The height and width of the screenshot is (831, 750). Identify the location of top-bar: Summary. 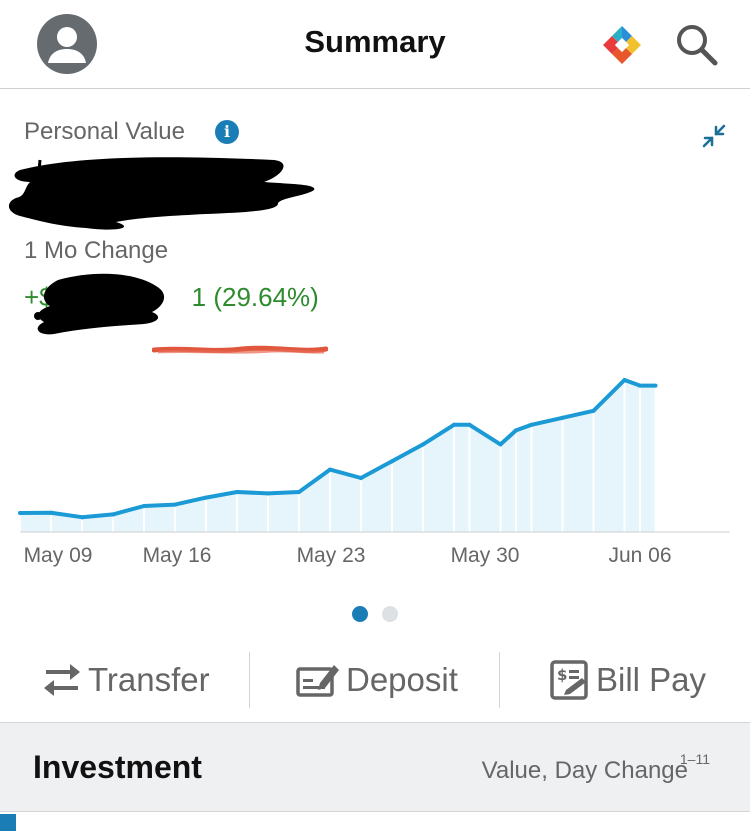
(375, 44).